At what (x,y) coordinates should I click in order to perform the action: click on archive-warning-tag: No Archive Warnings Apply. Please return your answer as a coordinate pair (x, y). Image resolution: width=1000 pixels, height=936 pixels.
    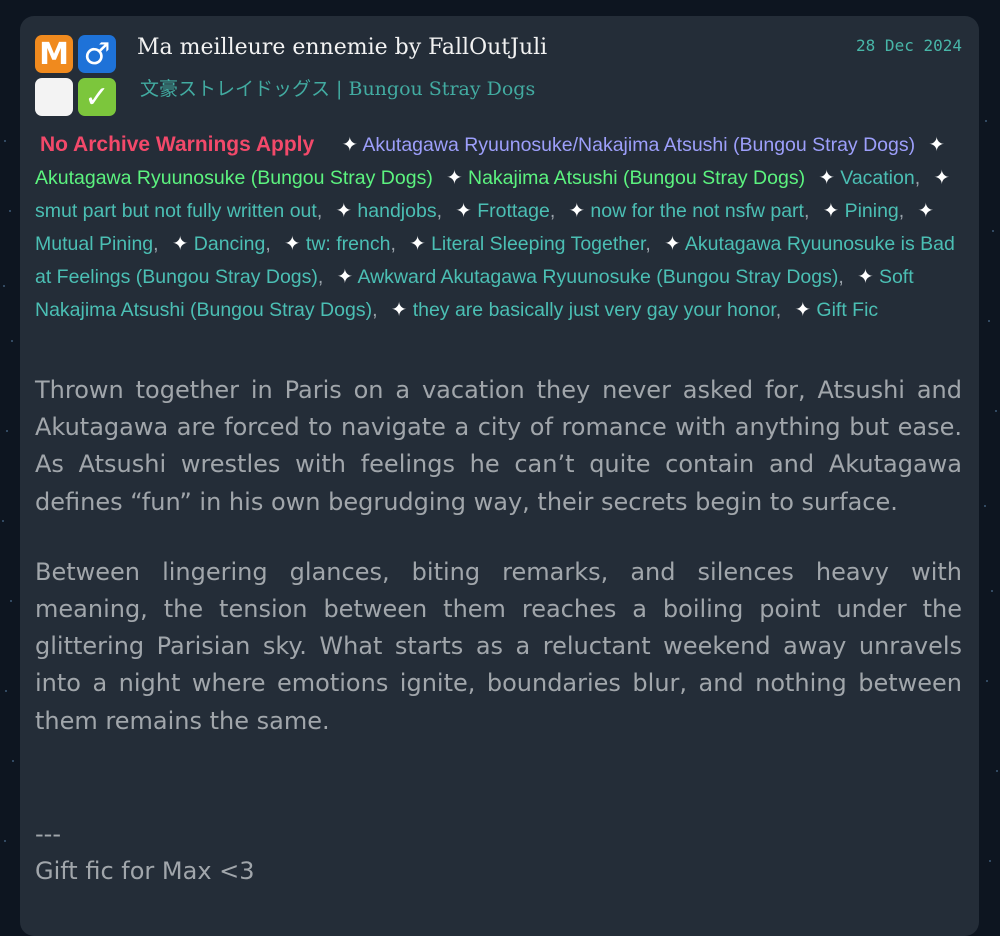
    Looking at the image, I should click on (177, 144).